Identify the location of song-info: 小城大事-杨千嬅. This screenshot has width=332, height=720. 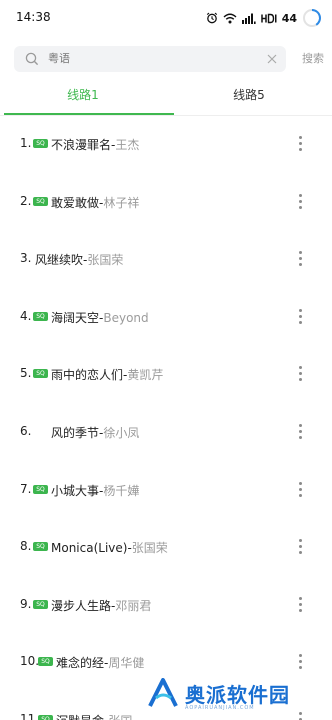
(95, 490).